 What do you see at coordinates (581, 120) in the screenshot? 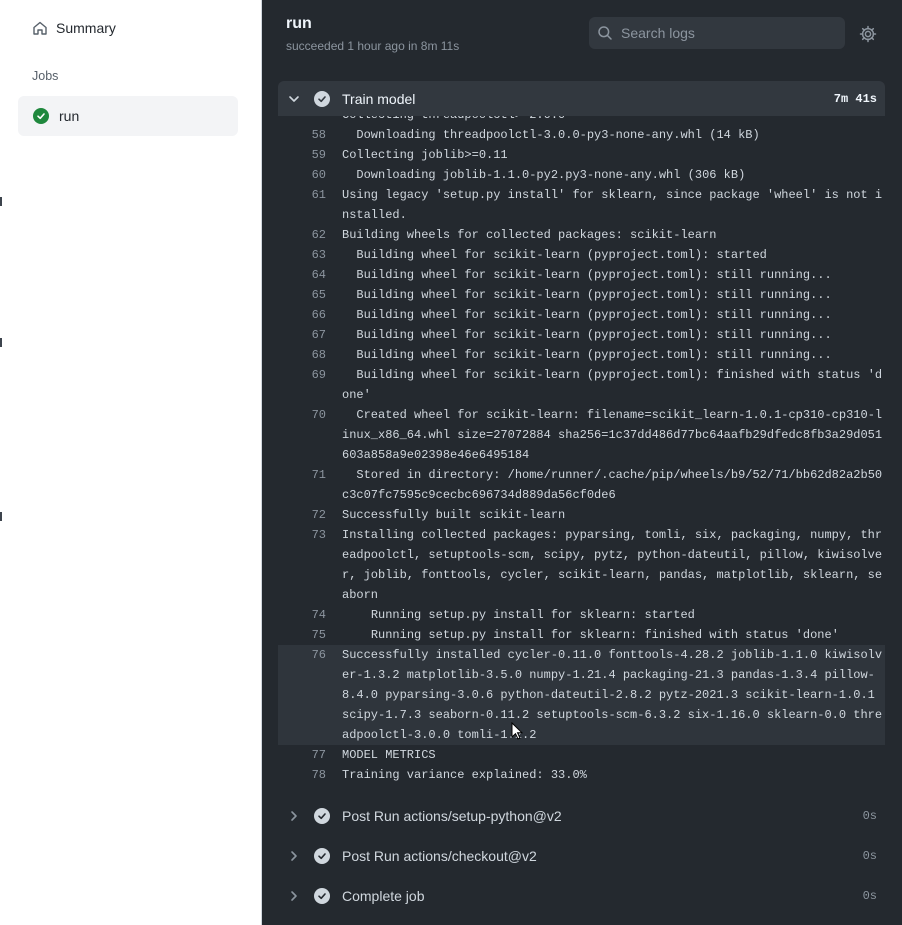
I see `log-line: Collecting threadpoolctl>=2.0.0` at bounding box center [581, 120].